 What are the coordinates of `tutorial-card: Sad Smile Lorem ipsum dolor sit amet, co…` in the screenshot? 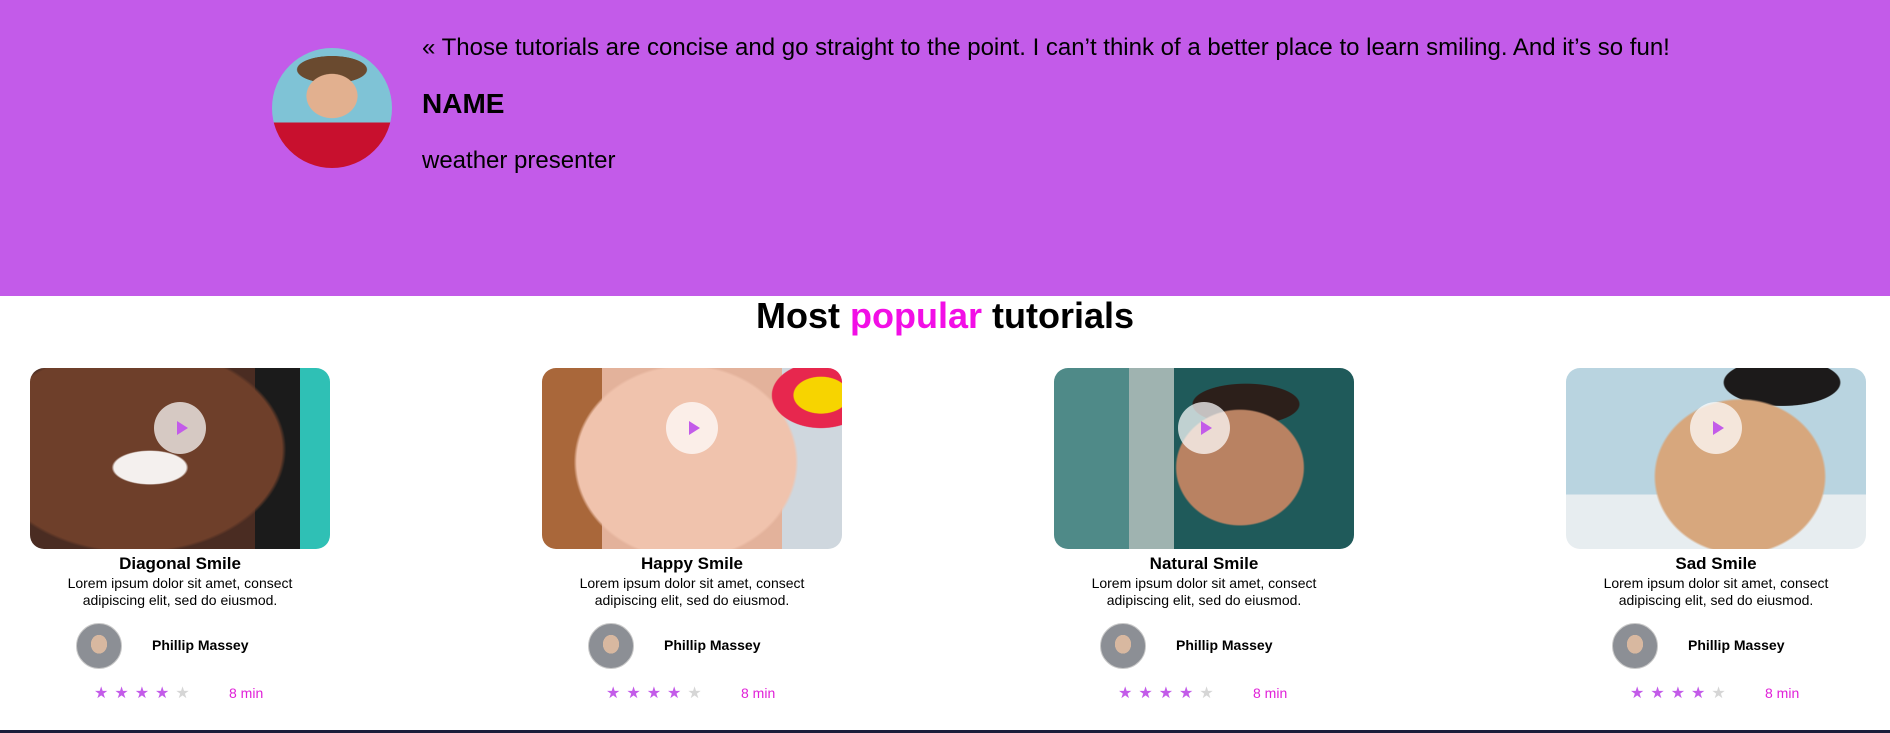 It's located at (1716, 537).